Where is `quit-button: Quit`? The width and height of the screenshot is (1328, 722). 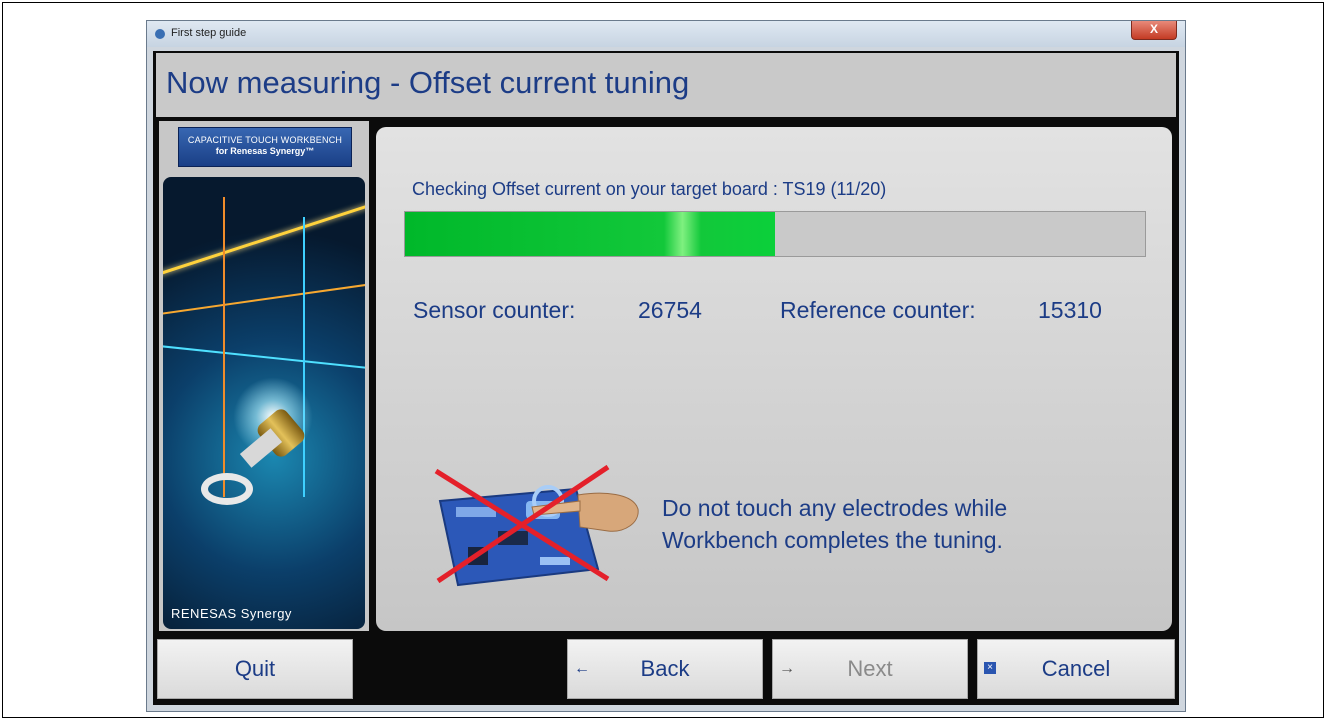
quit-button: Quit is located at coordinates (255, 669).